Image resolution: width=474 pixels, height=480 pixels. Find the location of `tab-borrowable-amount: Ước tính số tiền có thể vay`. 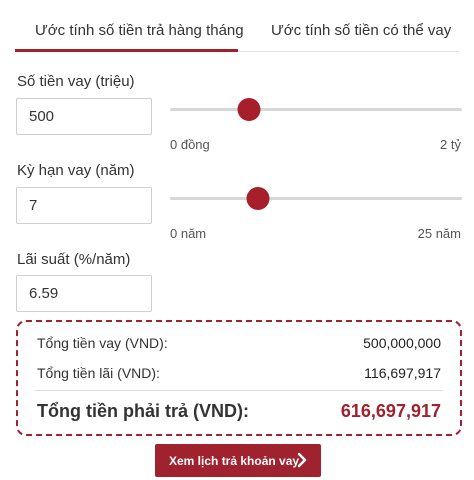

tab-borrowable-amount: Ước tính số tiền có thể vay is located at coordinates (361, 30).